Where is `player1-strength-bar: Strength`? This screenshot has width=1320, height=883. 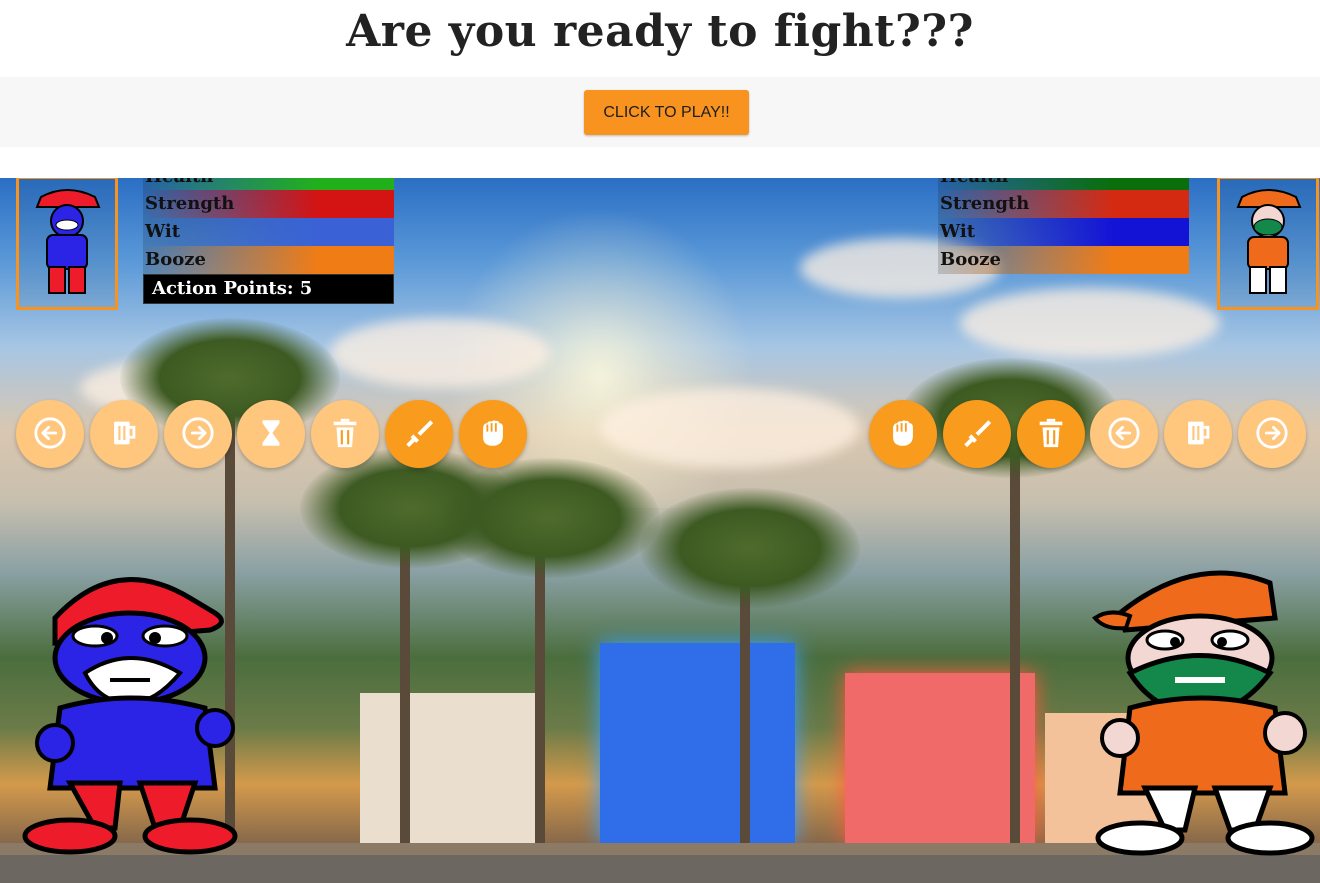
player1-strength-bar: Strength is located at coordinates (268, 204).